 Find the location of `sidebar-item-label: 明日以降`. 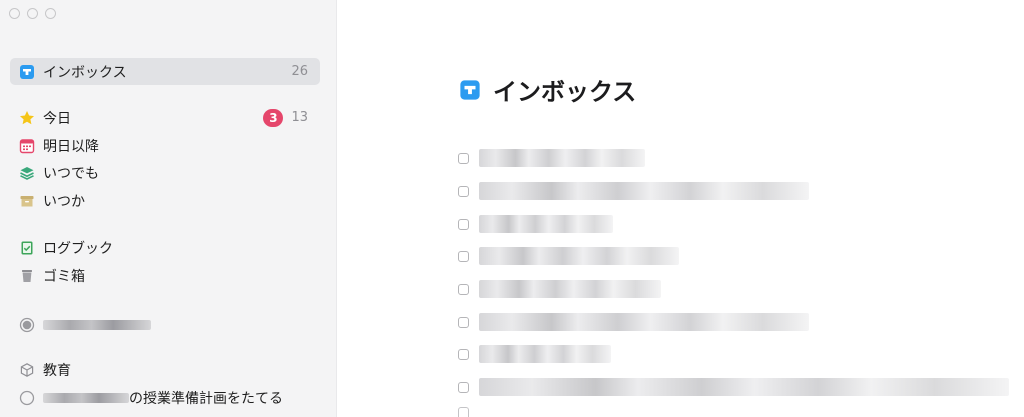

sidebar-item-label: 明日以降 is located at coordinates (71, 146).